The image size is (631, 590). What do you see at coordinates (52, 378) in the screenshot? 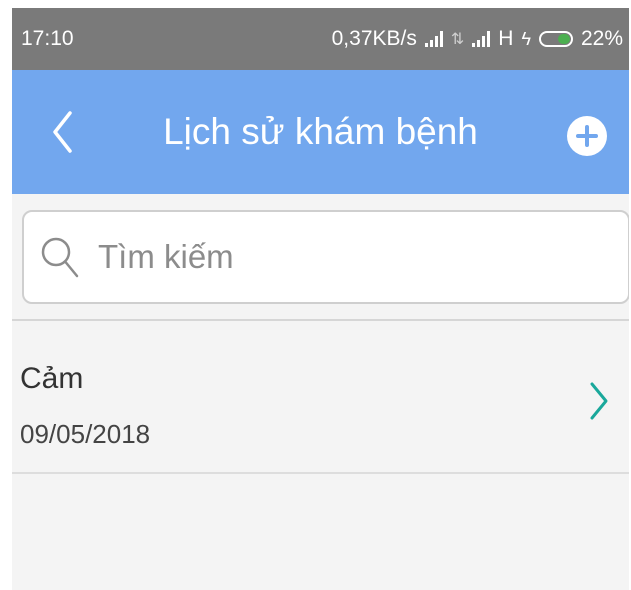
I see `item-title: Cảm` at bounding box center [52, 378].